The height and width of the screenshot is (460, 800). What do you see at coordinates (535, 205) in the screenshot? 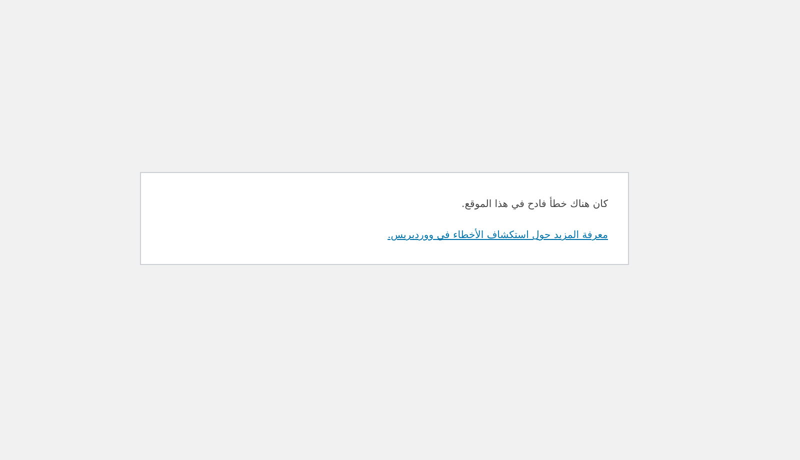
I see `error-message: كان هناك خطأ فادح في هذا الموقع.` at bounding box center [535, 205].